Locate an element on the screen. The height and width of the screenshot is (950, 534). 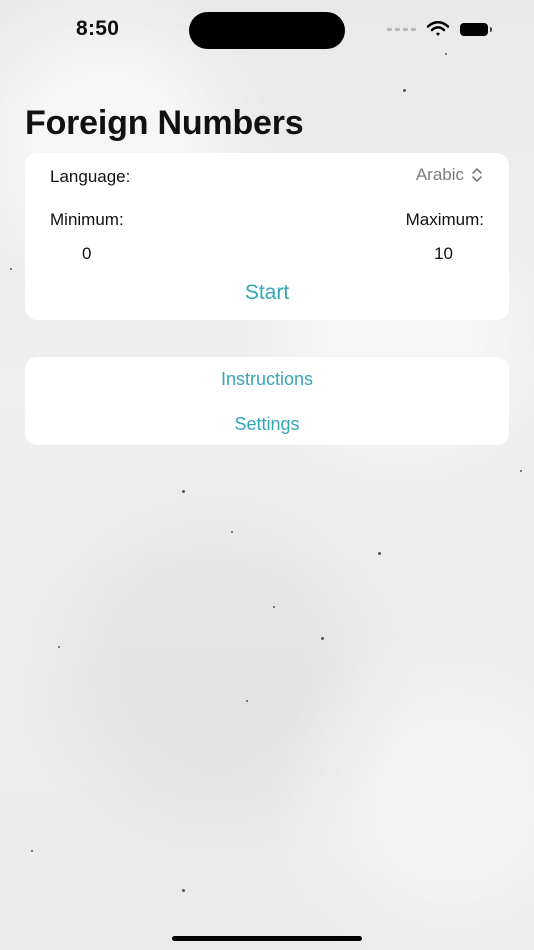
home-indicator is located at coordinates (267, 938).